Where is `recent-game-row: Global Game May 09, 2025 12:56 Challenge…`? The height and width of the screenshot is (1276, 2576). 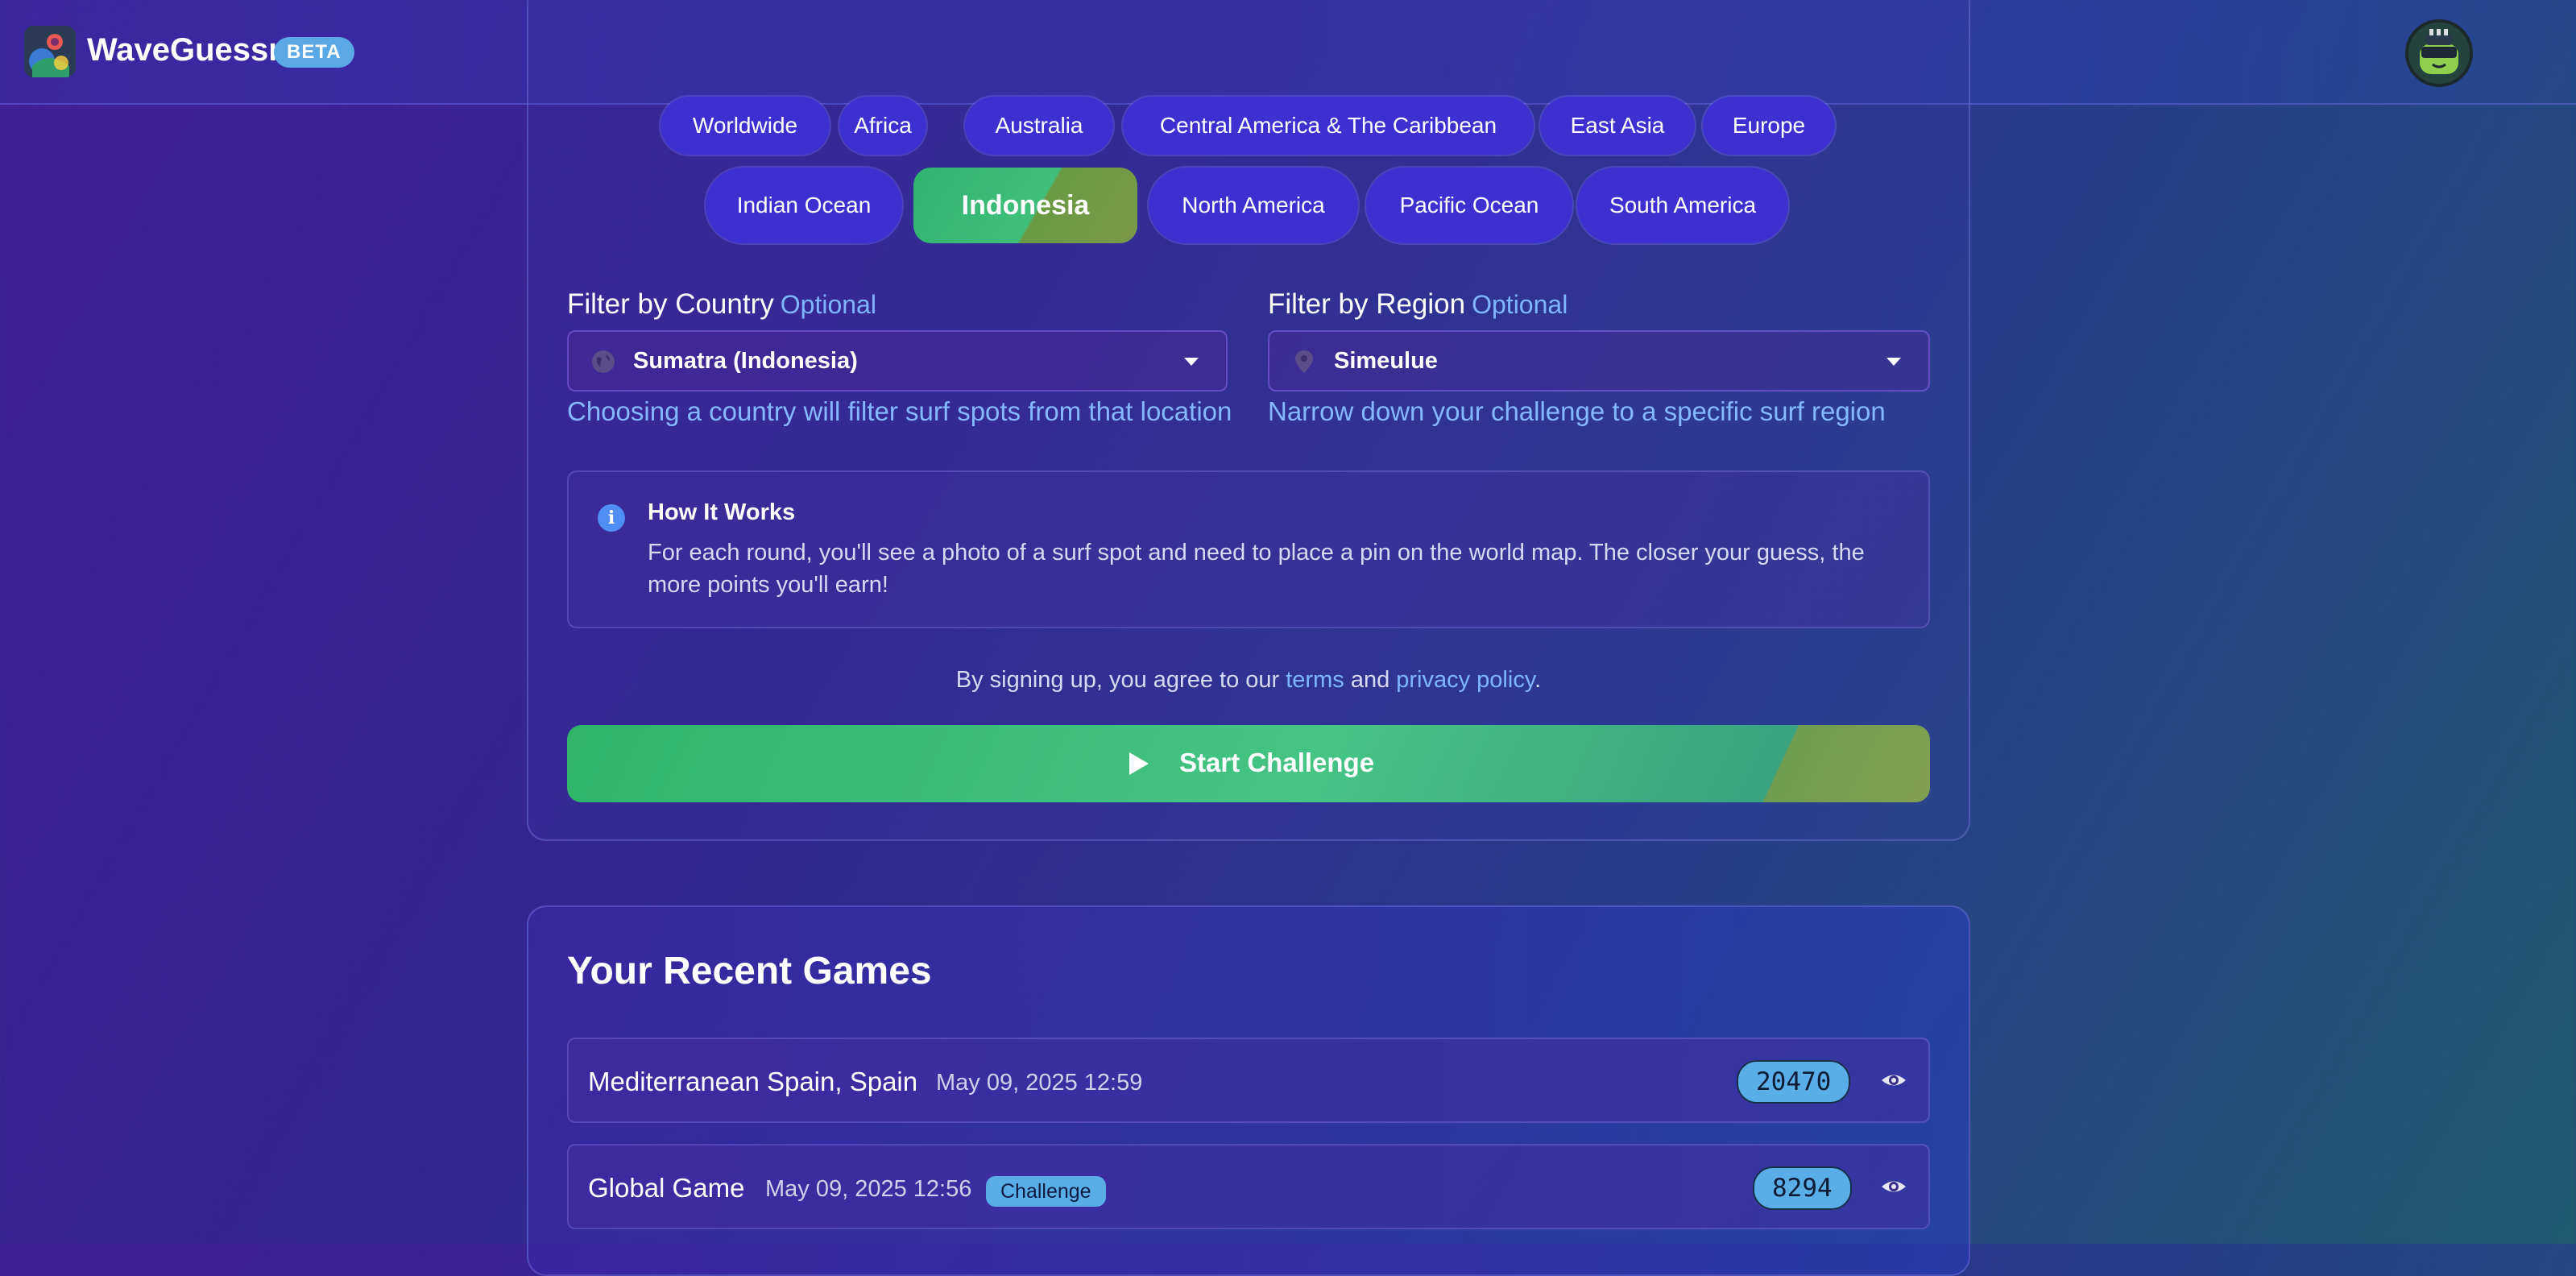
recent-game-row: Global Game May 09, 2025 12:56 Challenge… is located at coordinates (1248, 1186).